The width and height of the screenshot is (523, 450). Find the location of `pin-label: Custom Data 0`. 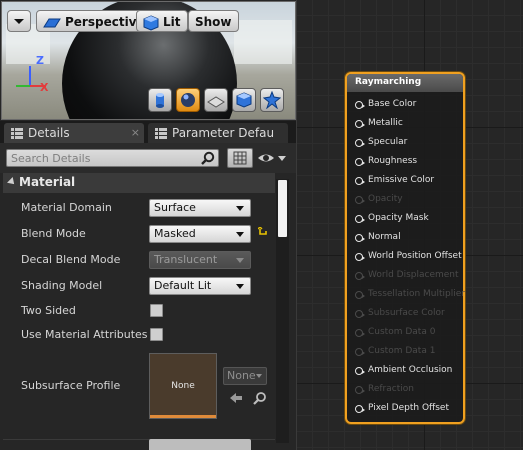

pin-label: Custom Data 0 is located at coordinates (402, 332).